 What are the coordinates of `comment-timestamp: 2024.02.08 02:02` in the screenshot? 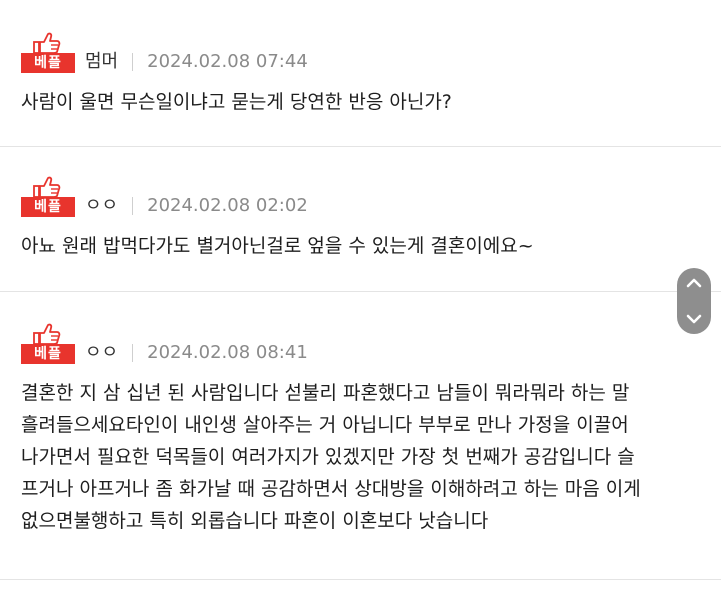 It's located at (227, 205).